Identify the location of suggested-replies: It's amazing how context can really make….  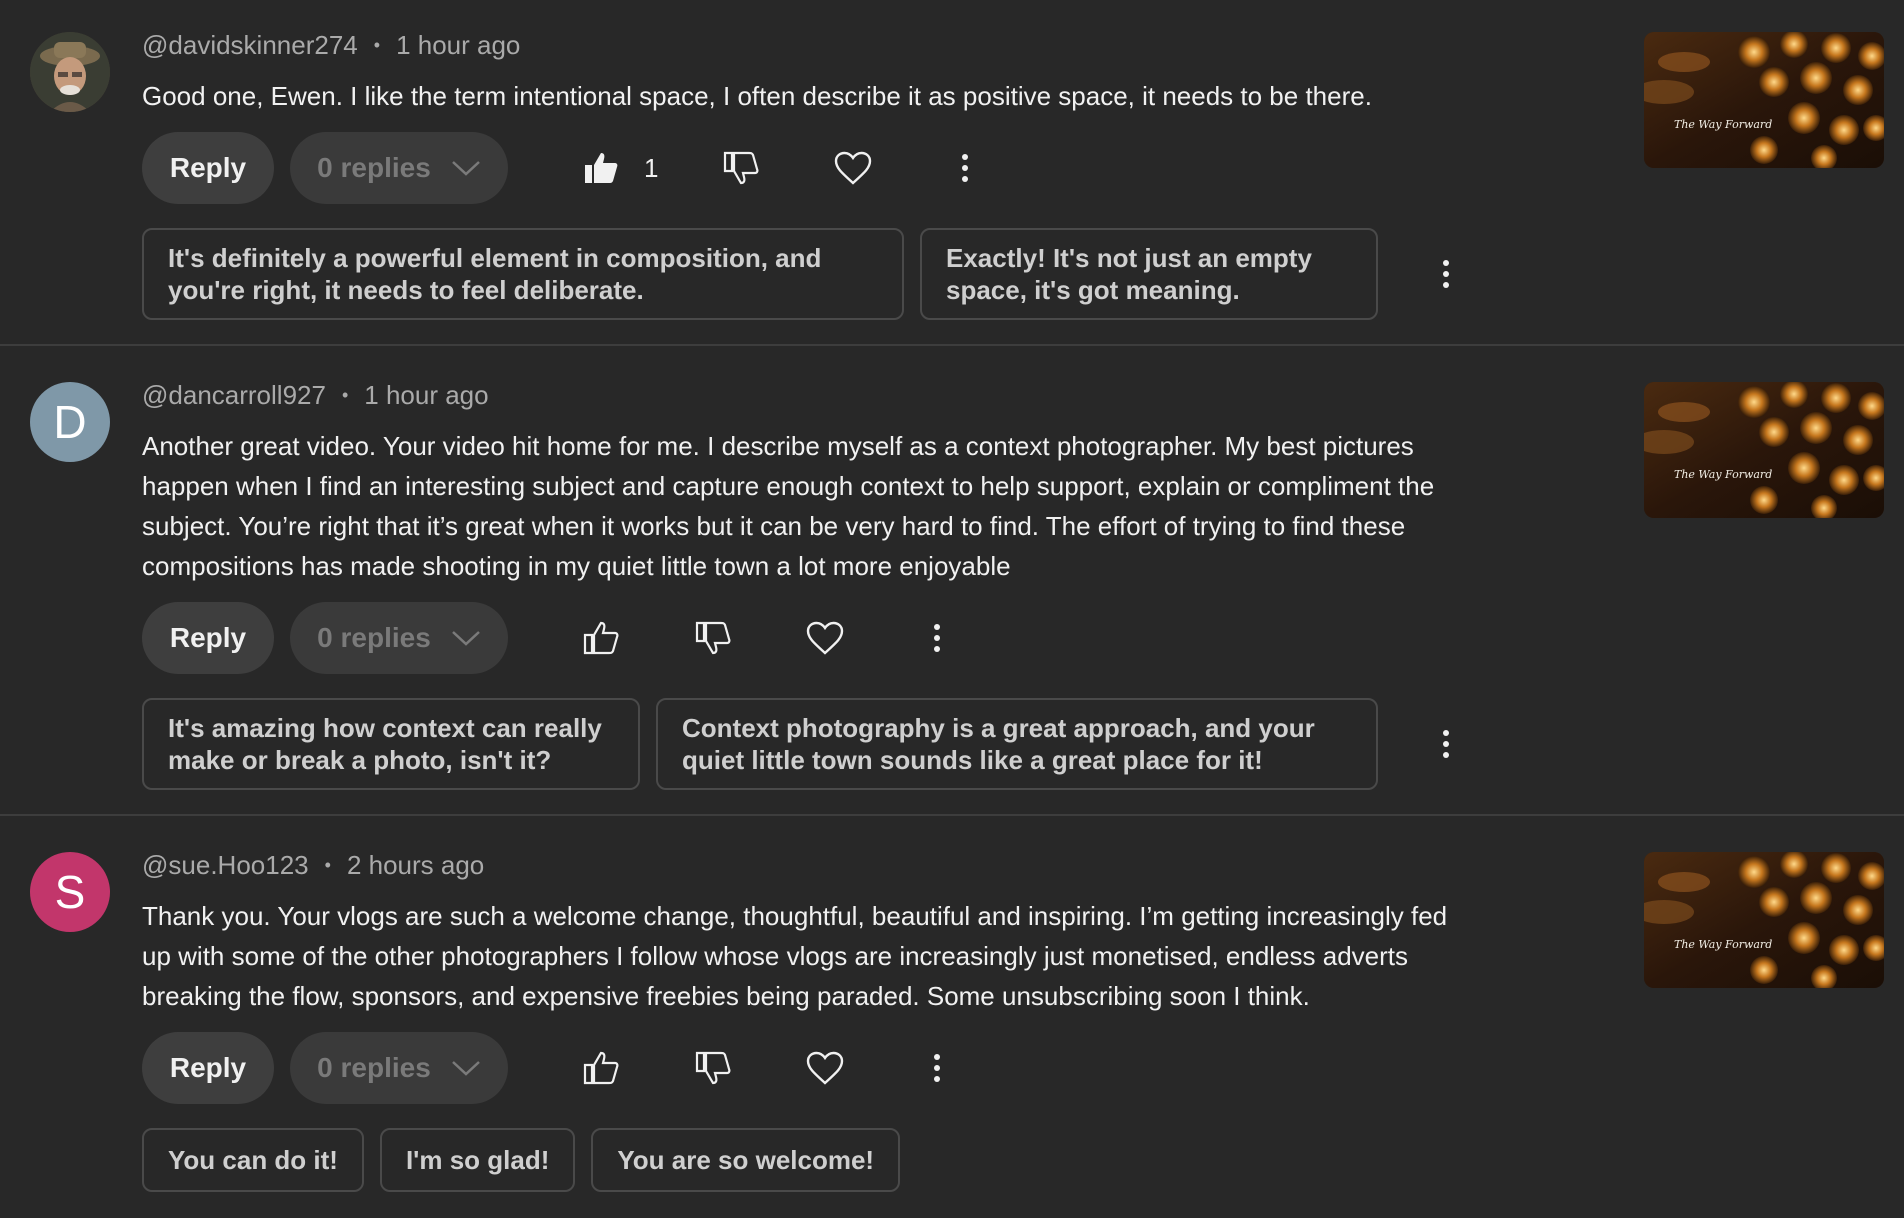
(804, 744).